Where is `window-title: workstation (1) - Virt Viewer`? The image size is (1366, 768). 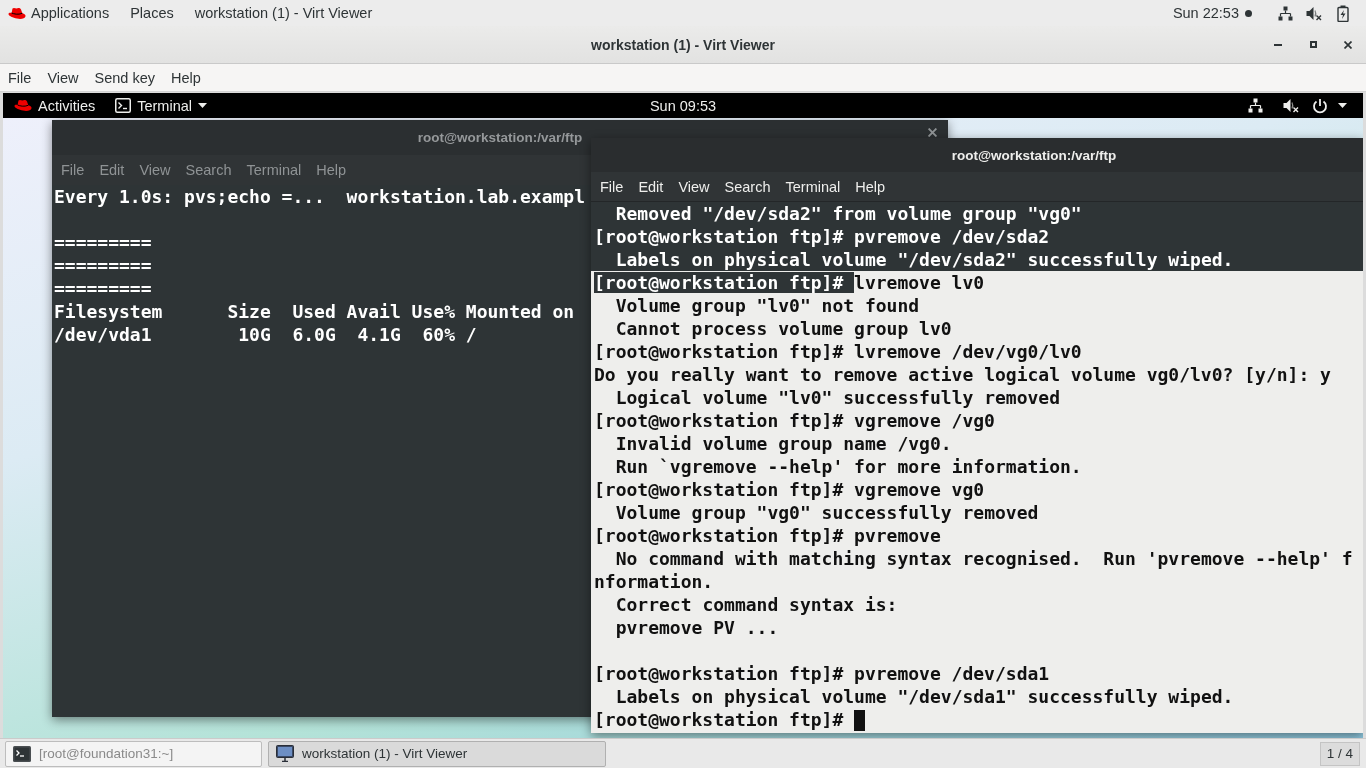
window-title: workstation (1) - Virt Viewer is located at coordinates (683, 44).